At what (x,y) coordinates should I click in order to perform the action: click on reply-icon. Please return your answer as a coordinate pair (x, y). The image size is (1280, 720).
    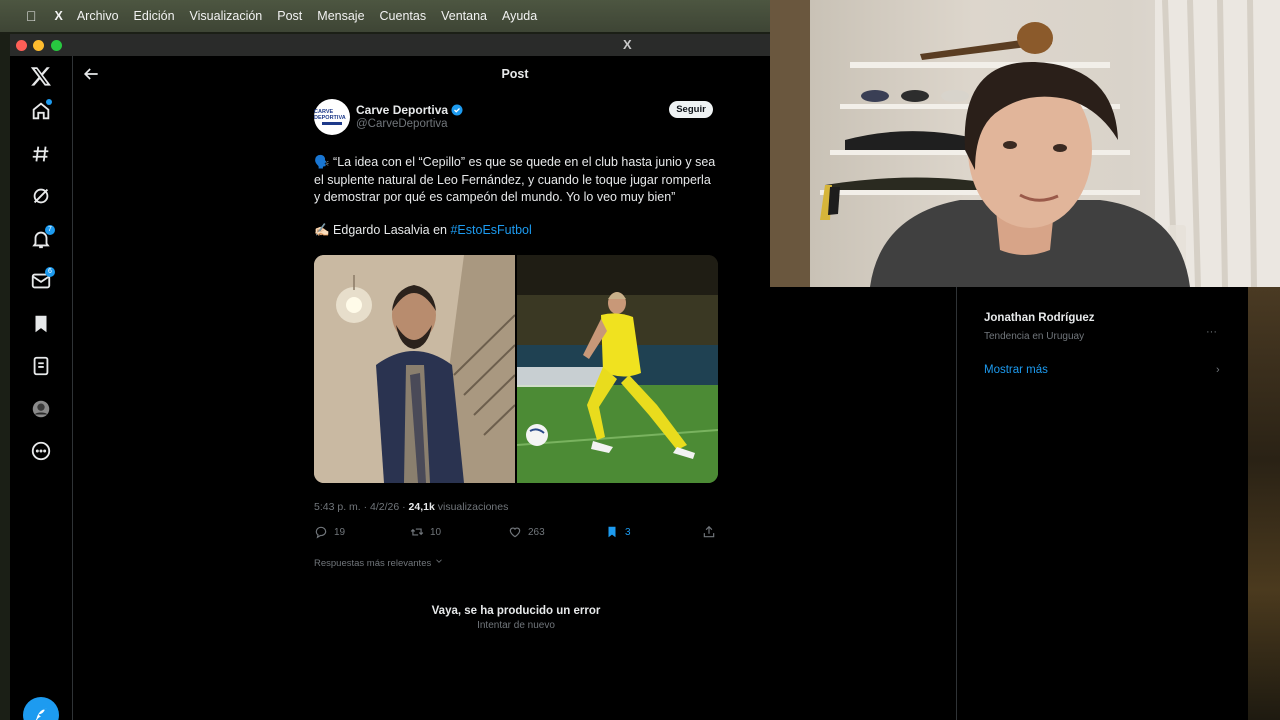
    Looking at the image, I should click on (321, 532).